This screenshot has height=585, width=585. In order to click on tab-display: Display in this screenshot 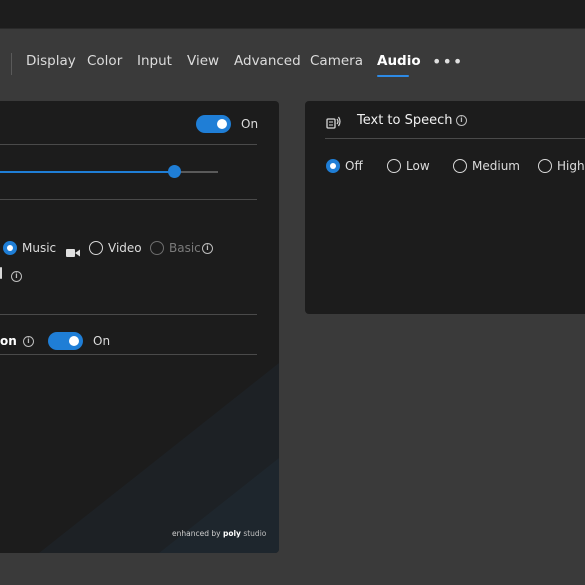, I will do `click(51, 61)`.